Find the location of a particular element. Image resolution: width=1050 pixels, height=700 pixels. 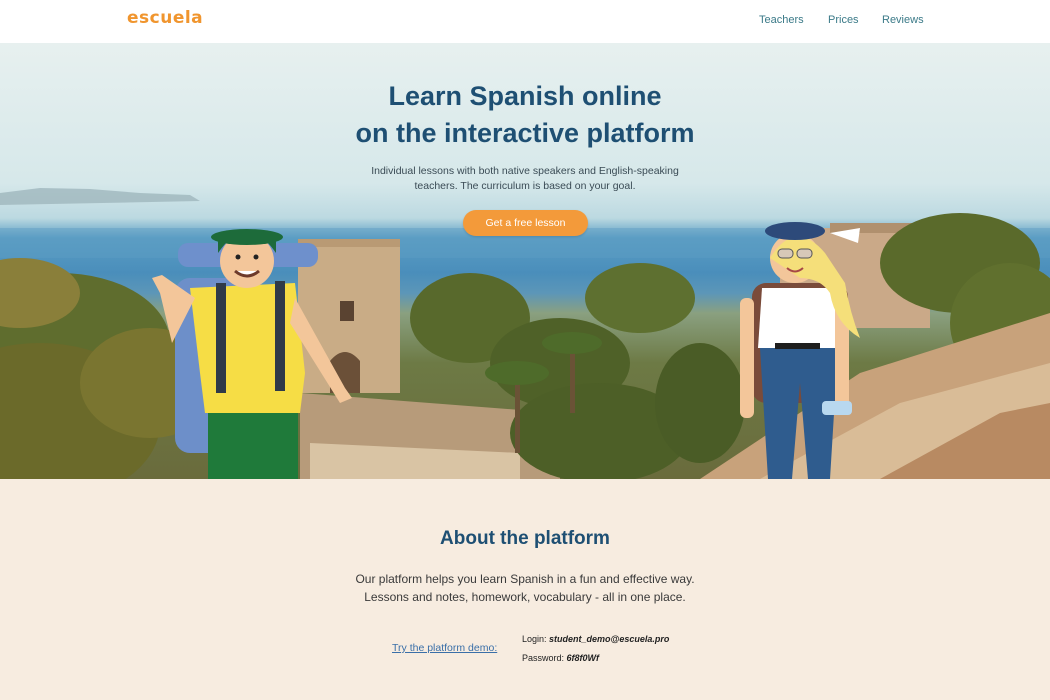

password-value: 6f8f0Wf is located at coordinates (583, 658).